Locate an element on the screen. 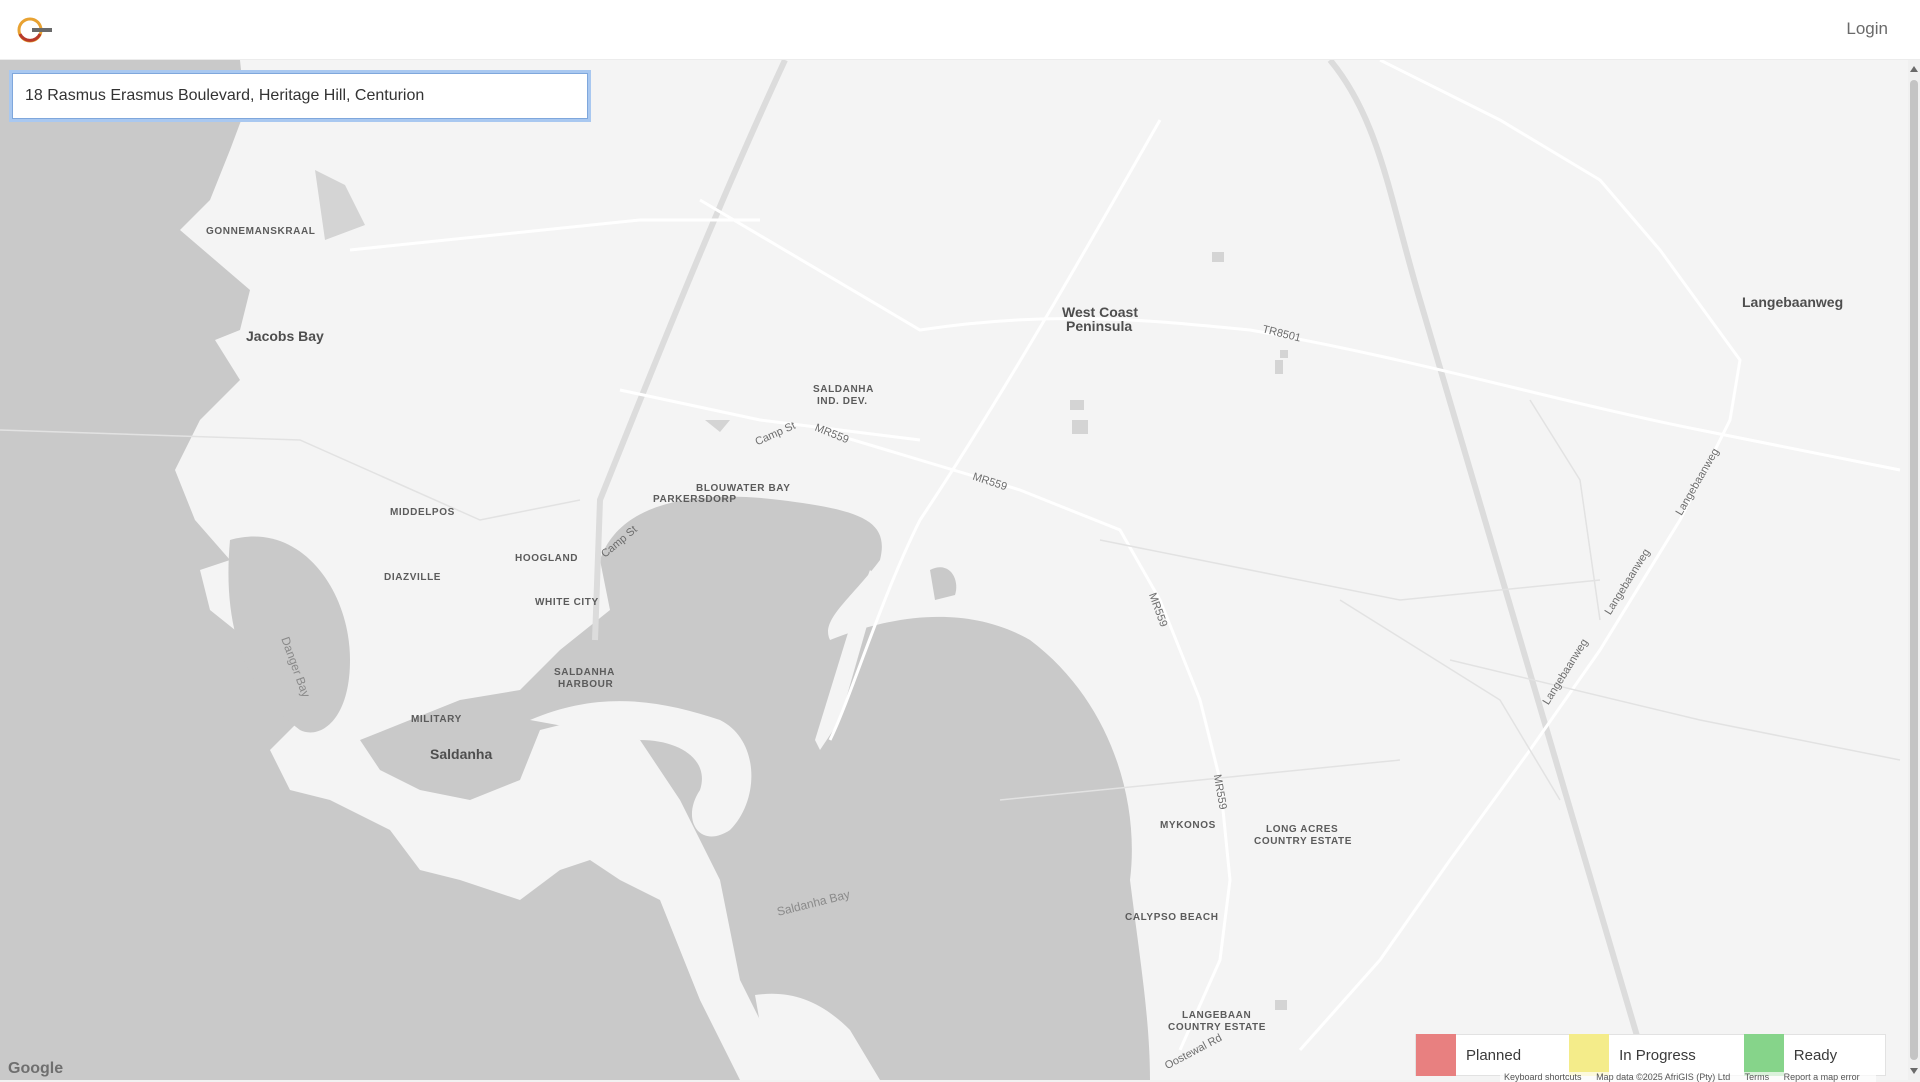 Image resolution: width=1920 pixels, height=1082 pixels. place-label: Saldanha is located at coordinates (461, 754).